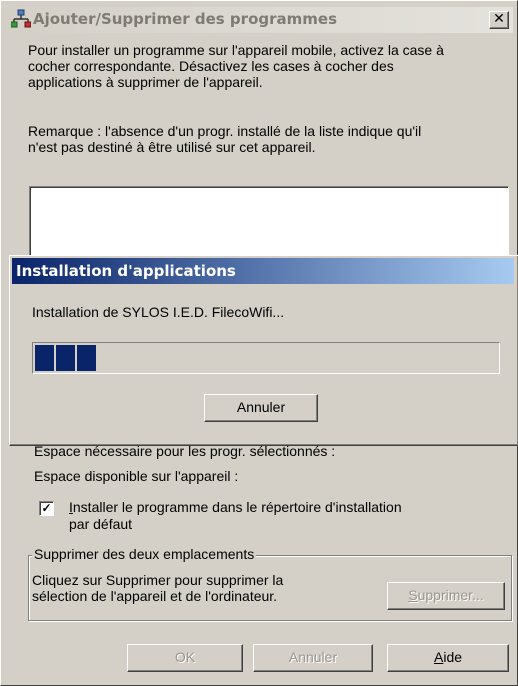 This screenshot has height=686, width=518. Describe the element at coordinates (499, 20) in the screenshot. I see `close-button: ✕` at that location.